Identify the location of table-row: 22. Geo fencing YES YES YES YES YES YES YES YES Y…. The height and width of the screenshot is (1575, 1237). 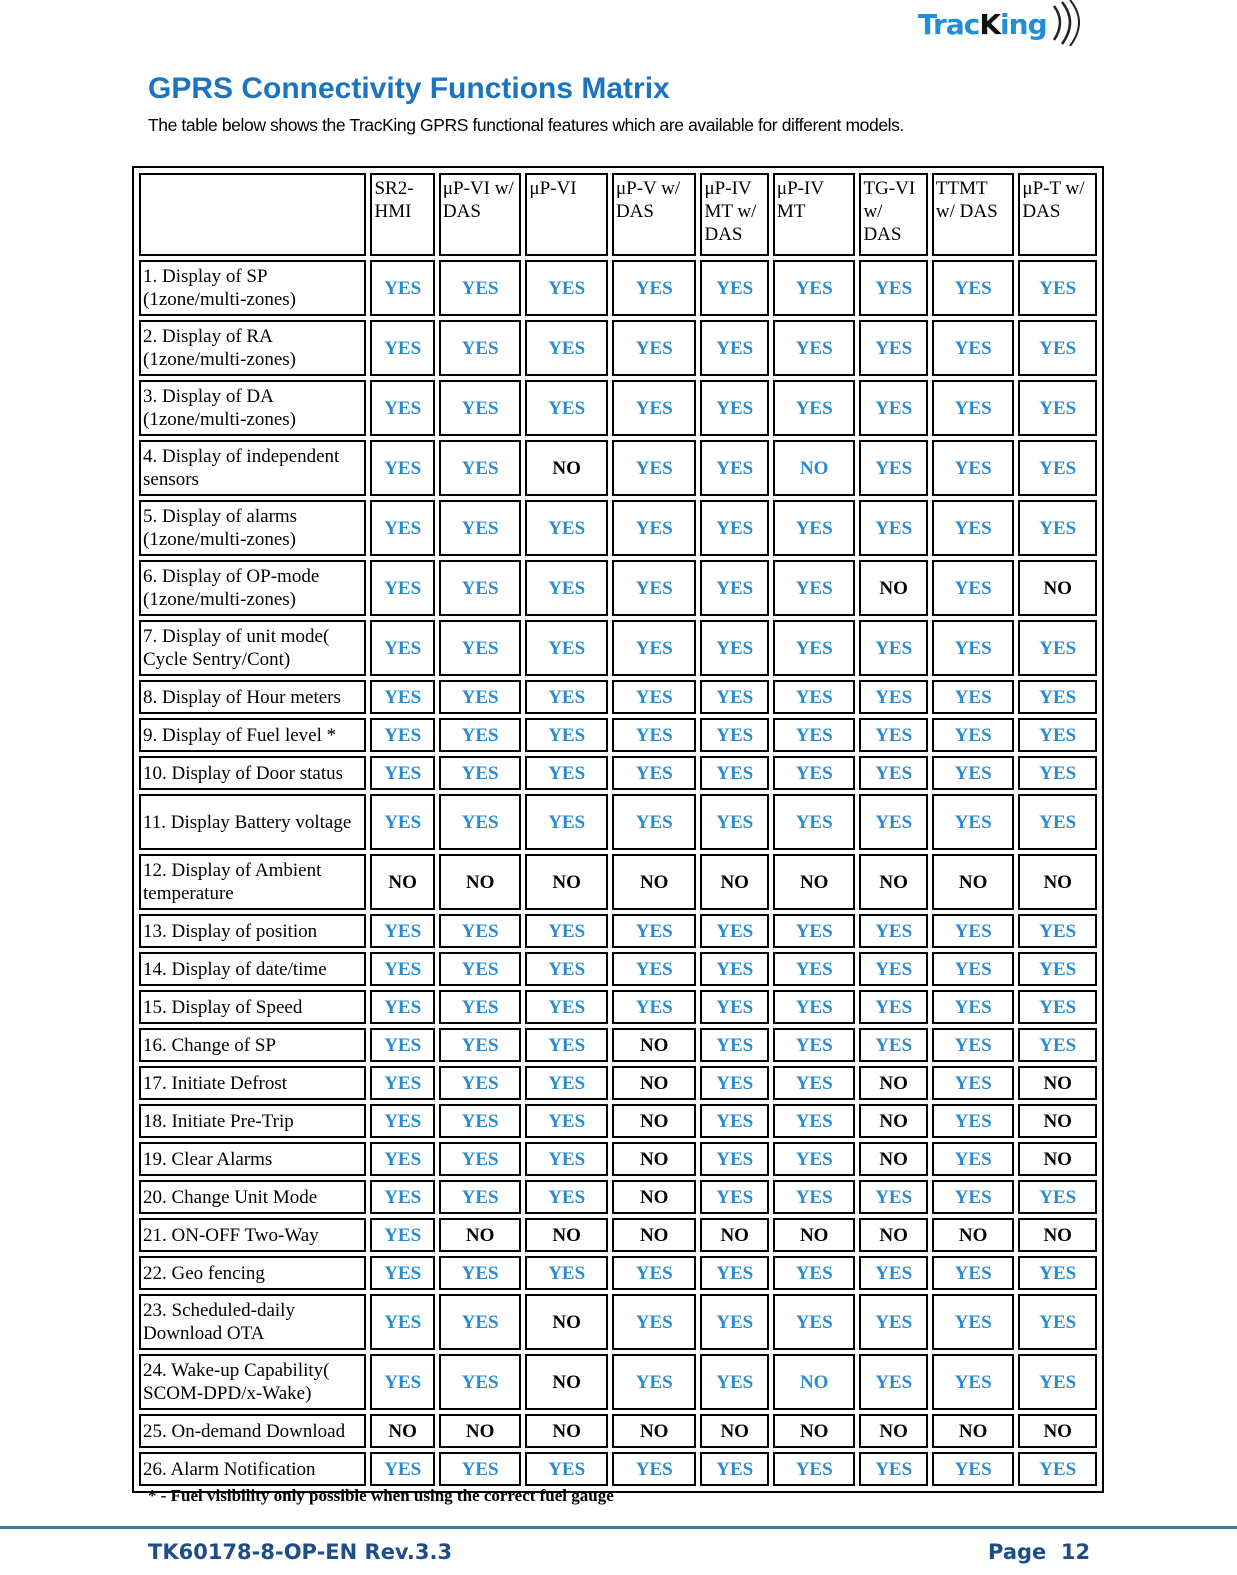
(618, 1273).